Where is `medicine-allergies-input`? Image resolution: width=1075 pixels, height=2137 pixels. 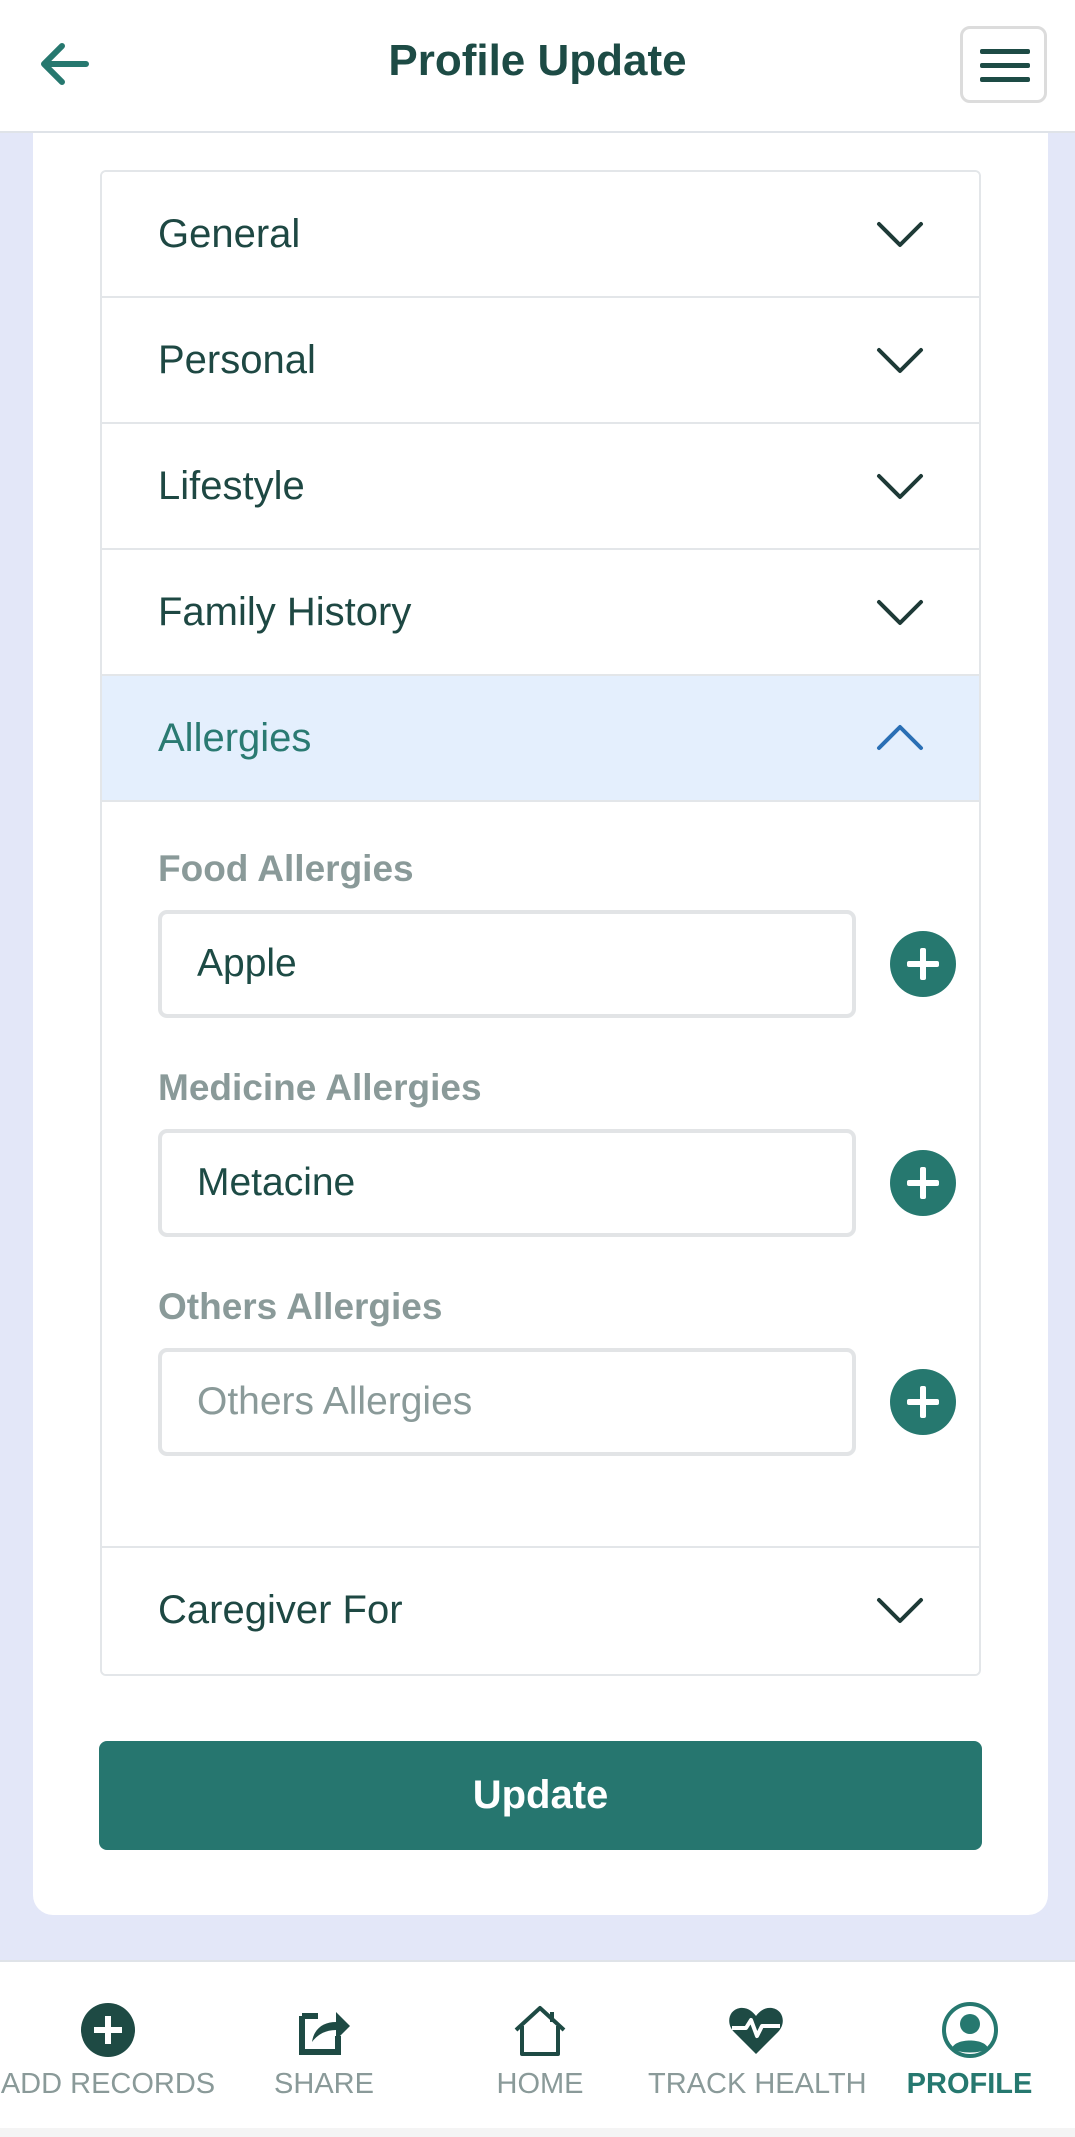 medicine-allergies-input is located at coordinates (507, 1183).